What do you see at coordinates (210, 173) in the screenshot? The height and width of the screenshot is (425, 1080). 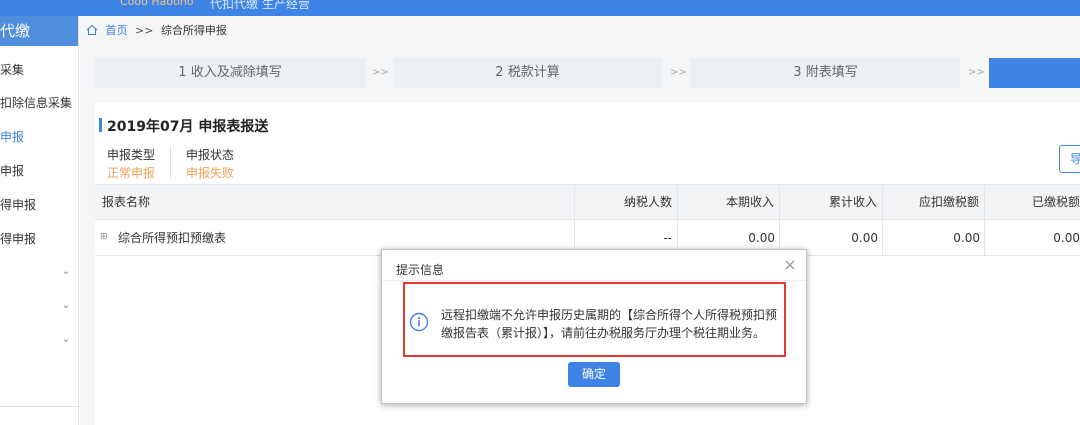 I see `report-status-value: 申报失败` at bounding box center [210, 173].